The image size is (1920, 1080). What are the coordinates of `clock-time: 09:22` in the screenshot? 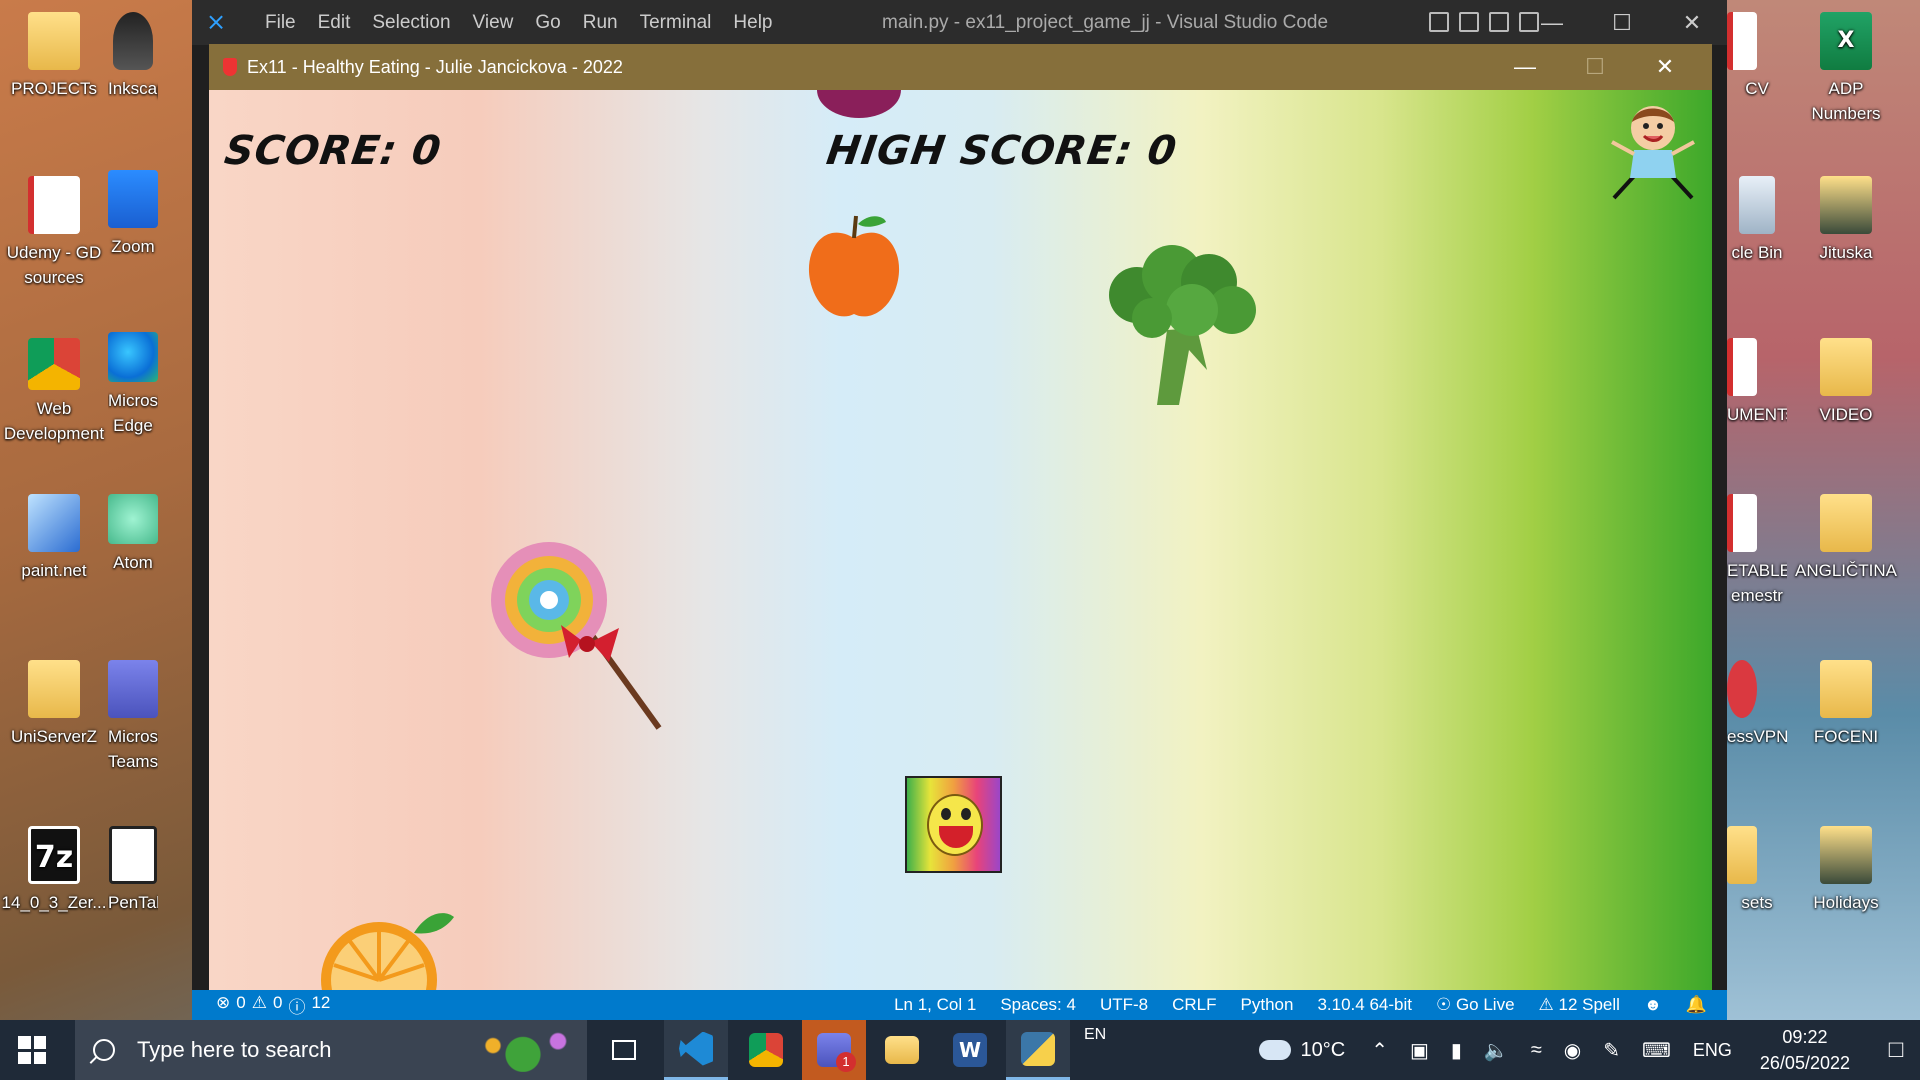 It's located at (1805, 1037).